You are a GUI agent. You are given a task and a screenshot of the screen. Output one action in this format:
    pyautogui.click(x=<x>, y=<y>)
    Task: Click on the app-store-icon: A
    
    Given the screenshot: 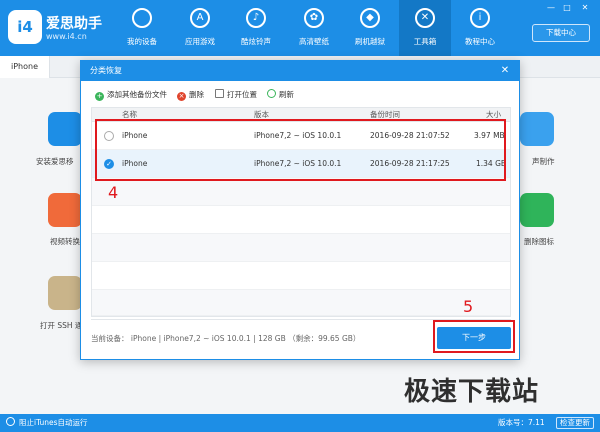 What is the action you would take?
    pyautogui.click(x=200, y=18)
    